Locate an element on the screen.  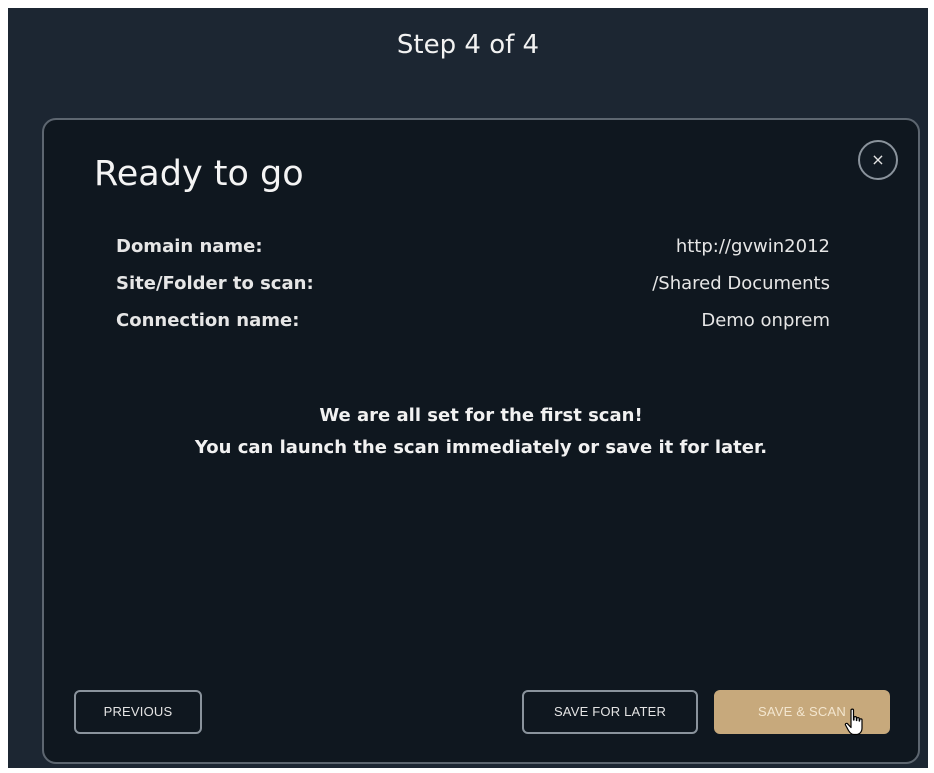
save-for-later-button: SAVE FOR LATER is located at coordinates (610, 712).